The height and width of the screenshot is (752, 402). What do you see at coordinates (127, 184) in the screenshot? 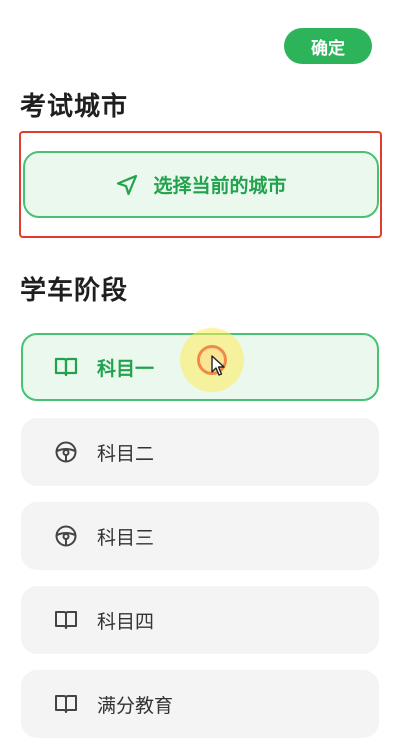
I see `navigation-arrow-icon` at bounding box center [127, 184].